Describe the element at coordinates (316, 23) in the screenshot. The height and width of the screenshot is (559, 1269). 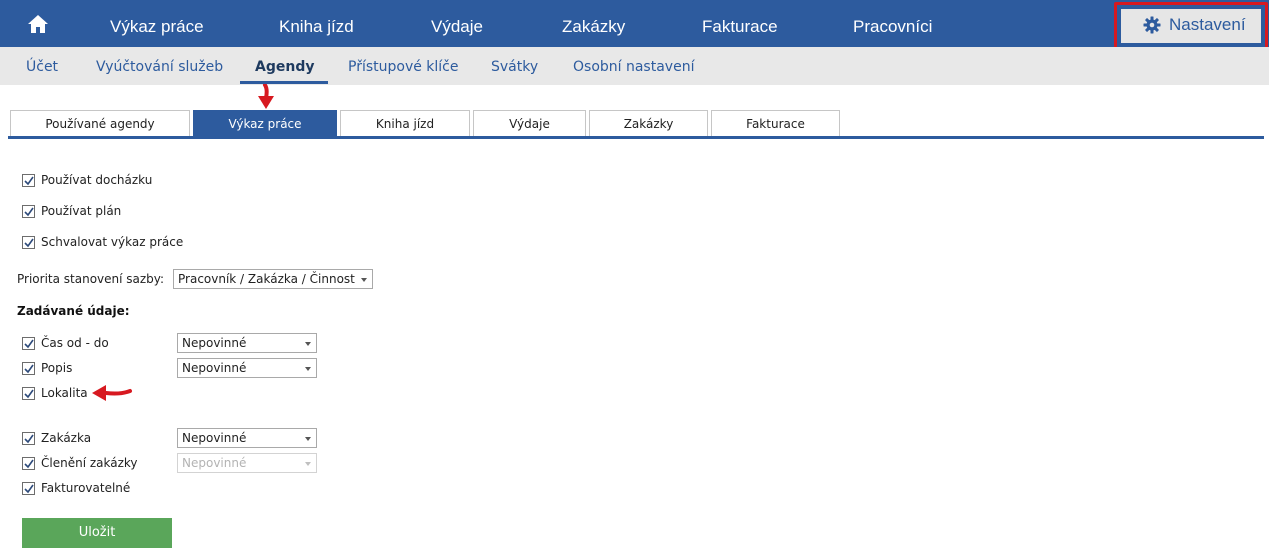
I see `nav-kniha-jizd: Kniha jízd` at that location.